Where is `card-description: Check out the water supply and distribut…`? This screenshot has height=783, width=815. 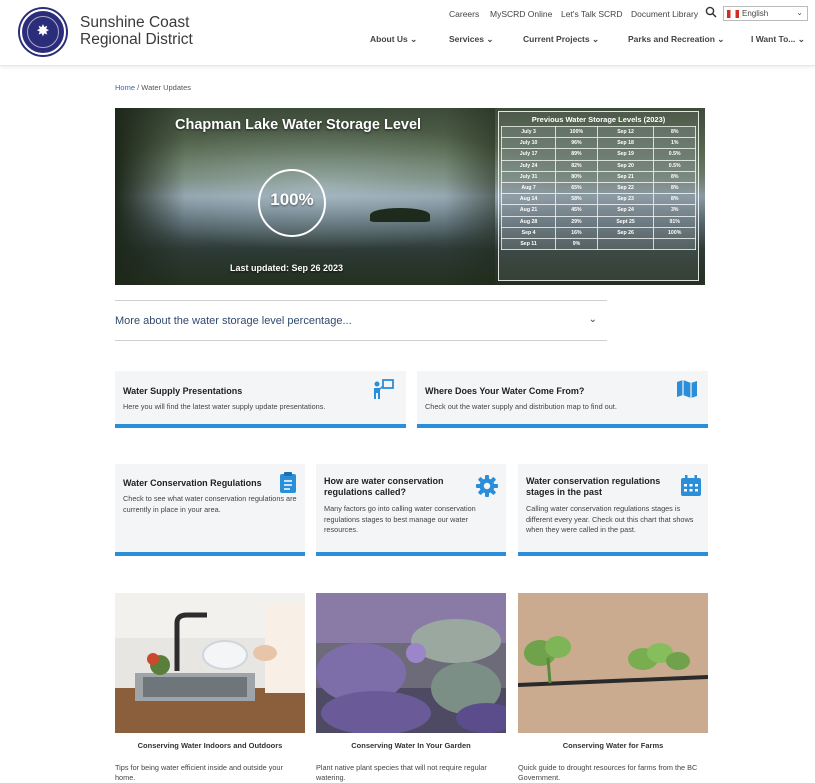 card-description: Check out the water supply and distribut… is located at coordinates (521, 406).